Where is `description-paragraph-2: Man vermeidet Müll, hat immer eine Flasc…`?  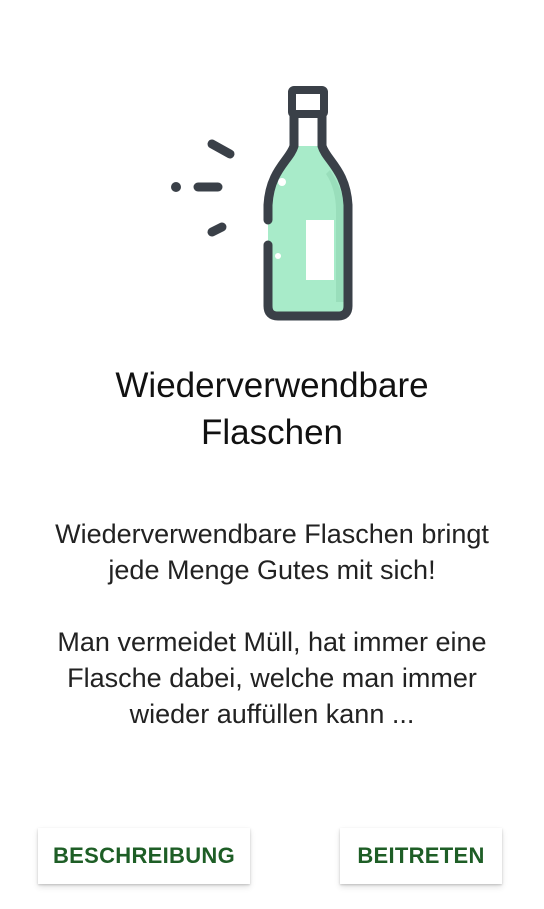 description-paragraph-2: Man vermeidet Müll, hat immer eine Flasc… is located at coordinates (272, 678).